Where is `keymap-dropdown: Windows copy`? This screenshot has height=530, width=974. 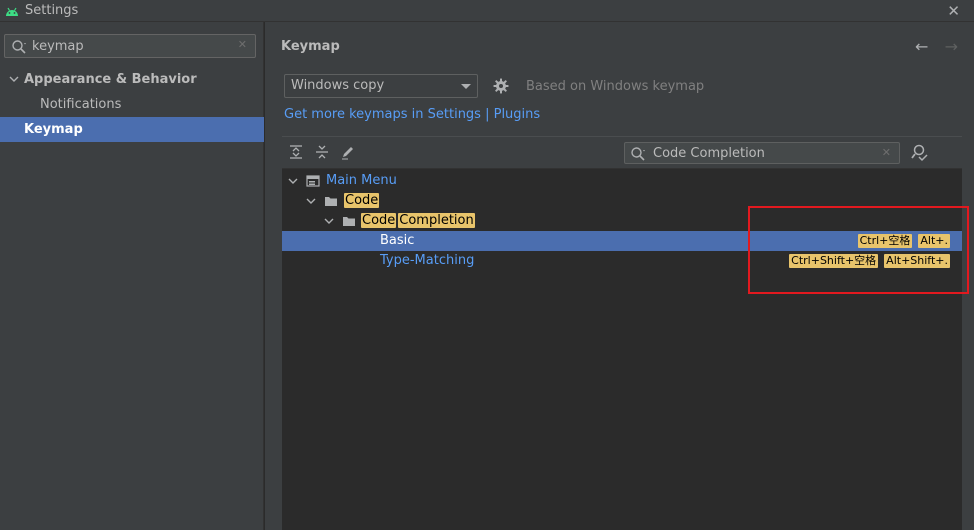
keymap-dropdown: Windows copy is located at coordinates (381, 86).